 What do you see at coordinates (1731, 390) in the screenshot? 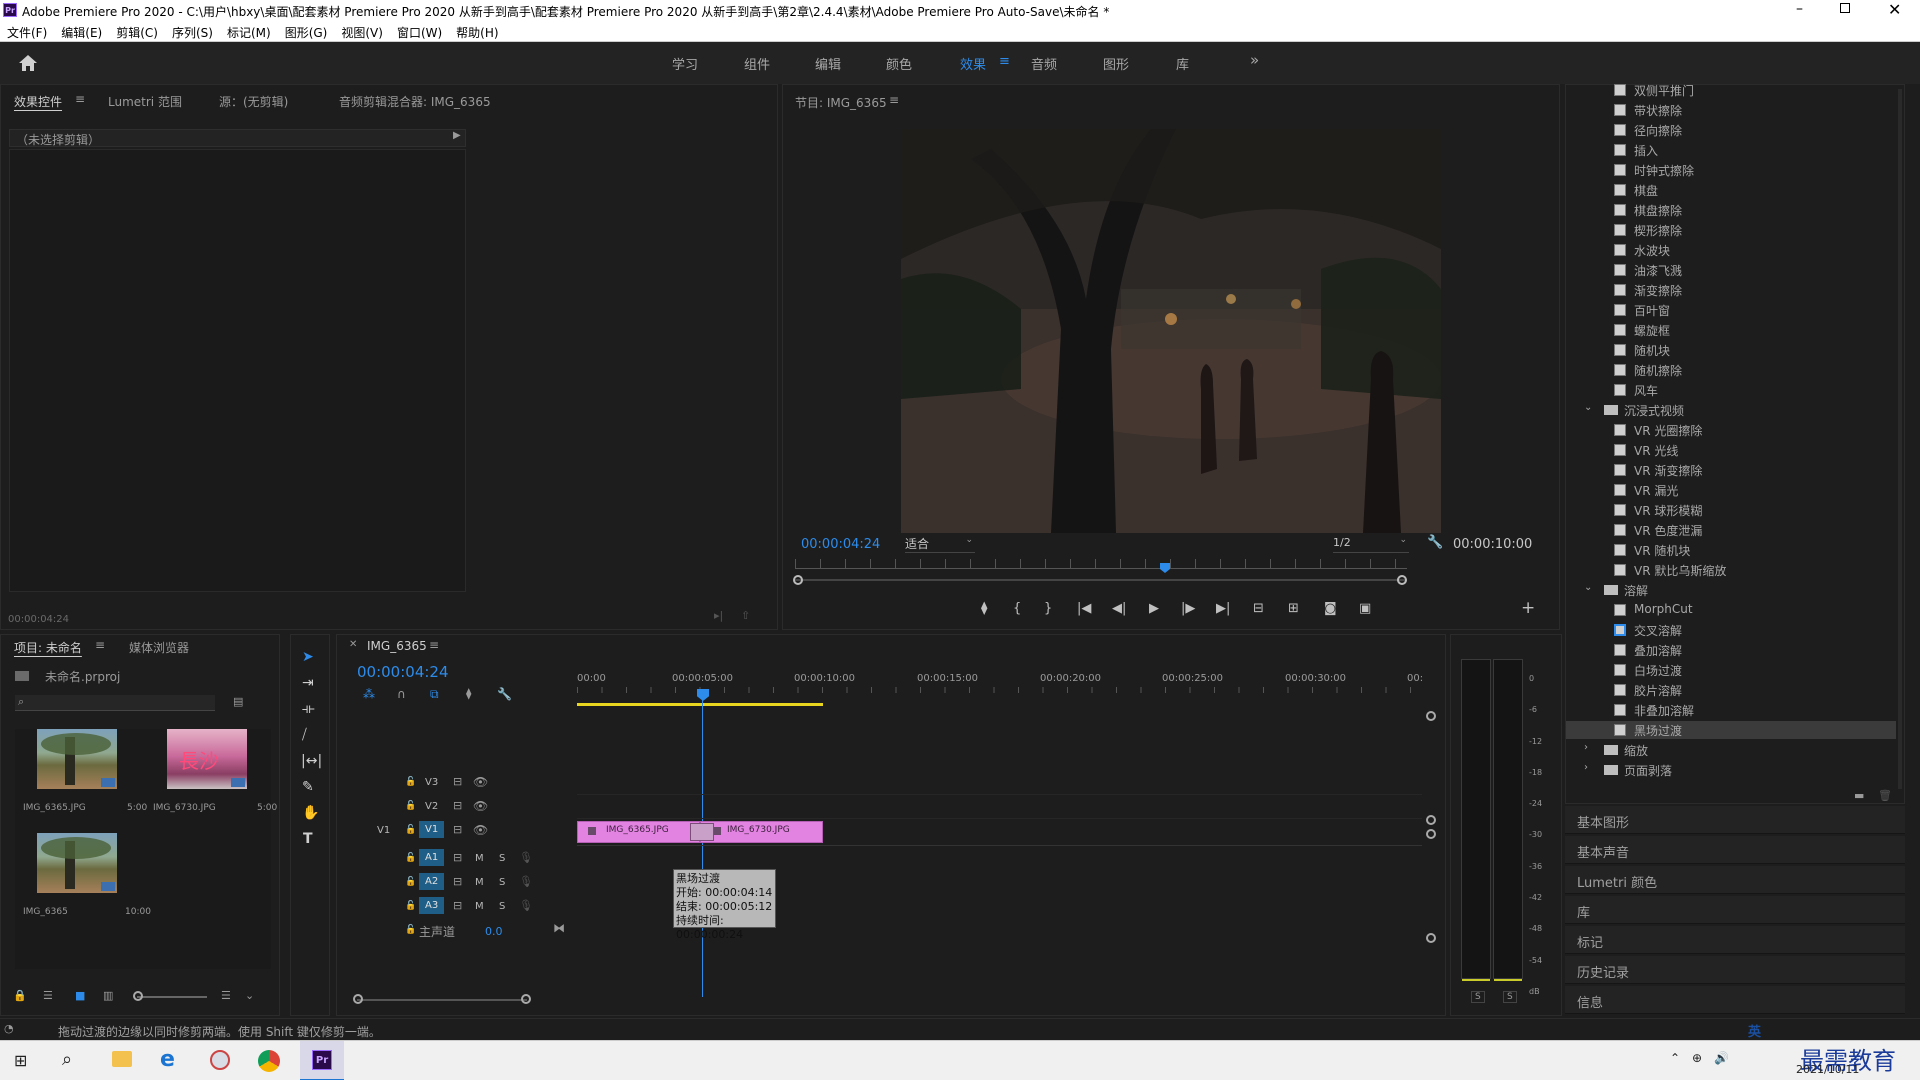
I see `effects-item: 风车` at bounding box center [1731, 390].